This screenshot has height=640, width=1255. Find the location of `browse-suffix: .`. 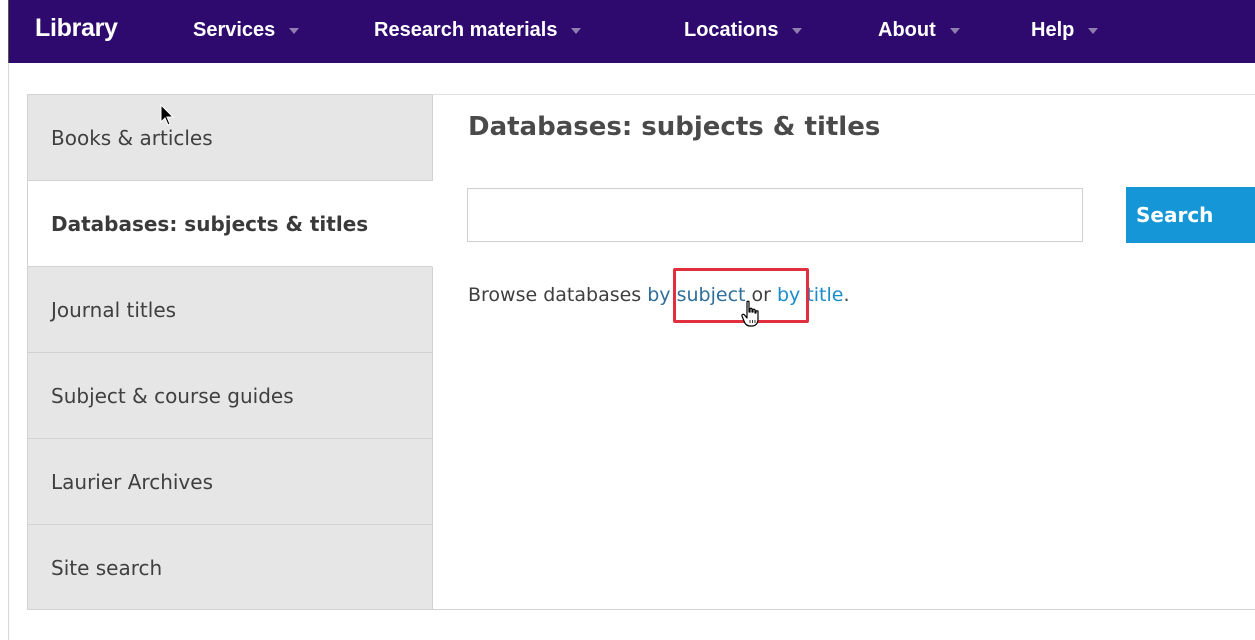

browse-suffix: . is located at coordinates (846, 295).